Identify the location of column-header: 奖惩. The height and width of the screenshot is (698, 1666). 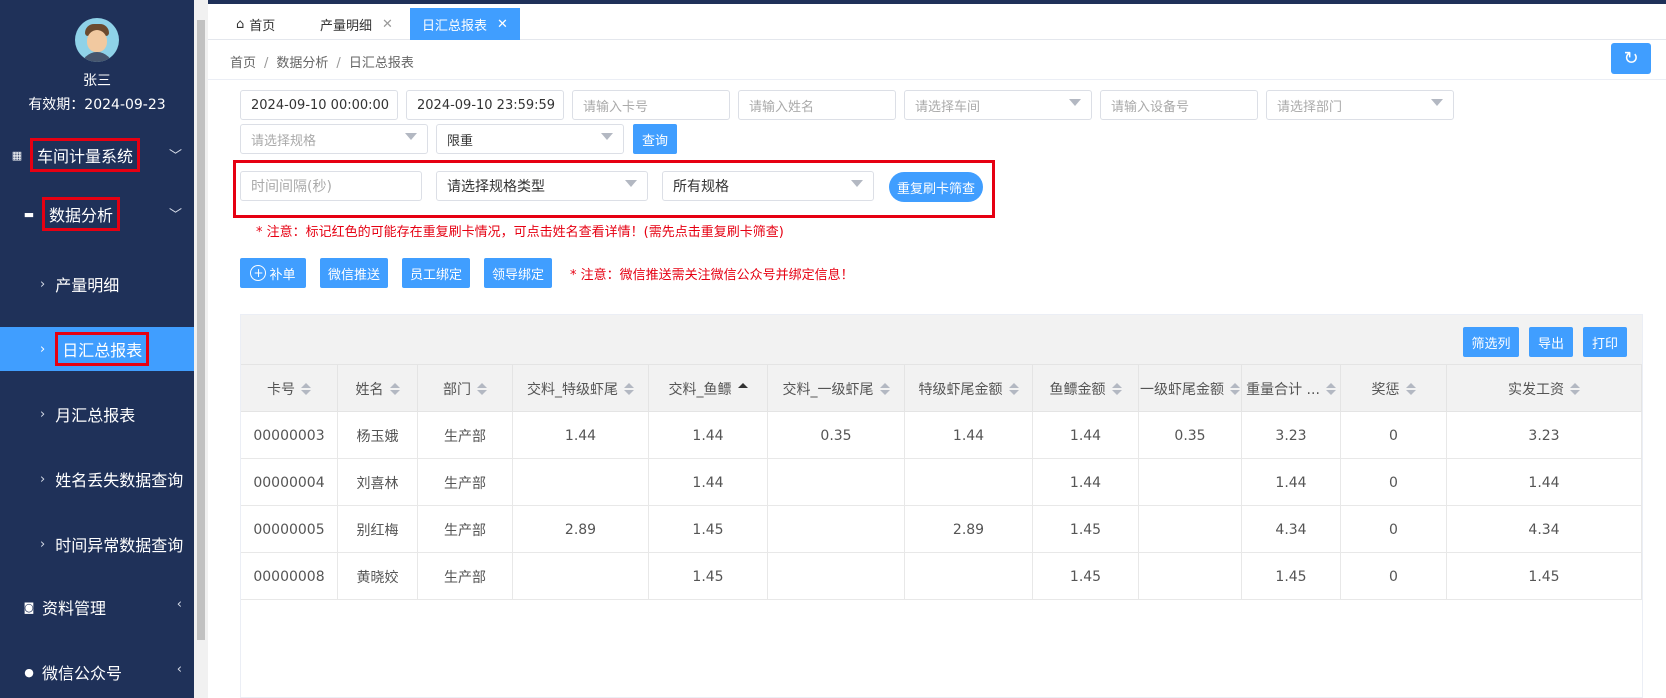
(1394, 388).